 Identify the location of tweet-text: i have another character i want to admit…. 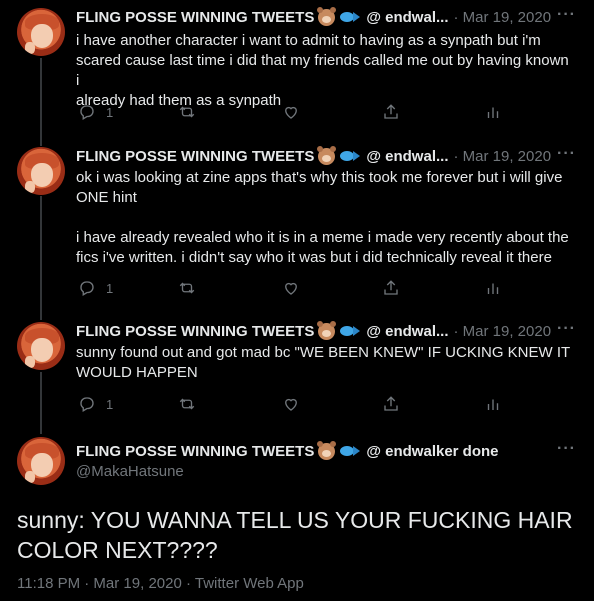
(322, 70).